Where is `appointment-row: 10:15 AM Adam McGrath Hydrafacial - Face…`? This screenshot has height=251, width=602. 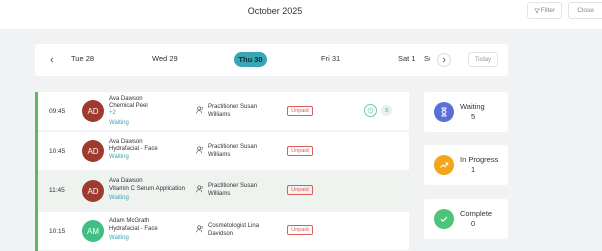 appointment-row: 10:15 AM Adam McGrath Hydrafacial - Face… is located at coordinates (223, 231).